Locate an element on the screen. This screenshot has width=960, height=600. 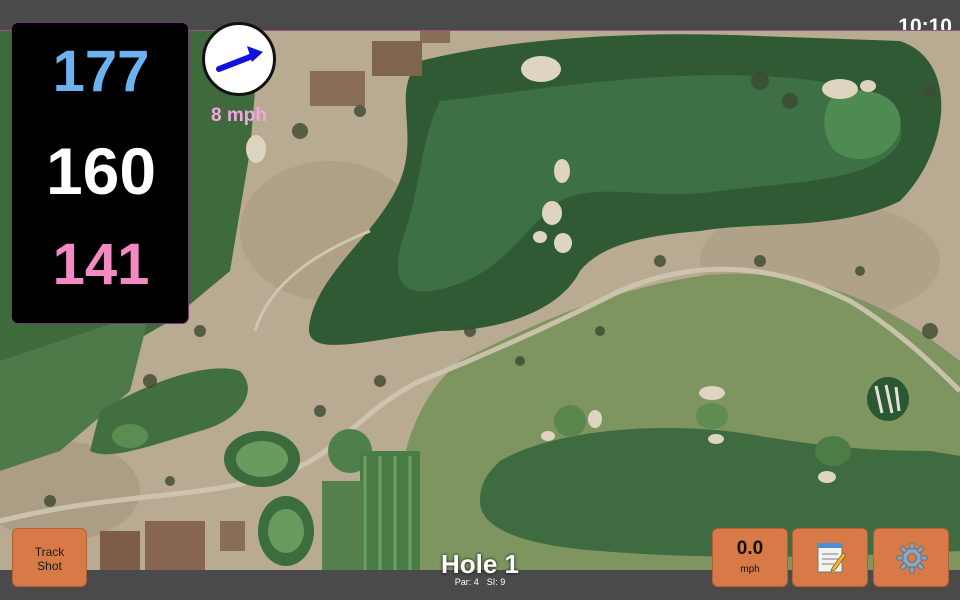
hole-info: Par: 4 SI: 9 is located at coordinates (480, 582).